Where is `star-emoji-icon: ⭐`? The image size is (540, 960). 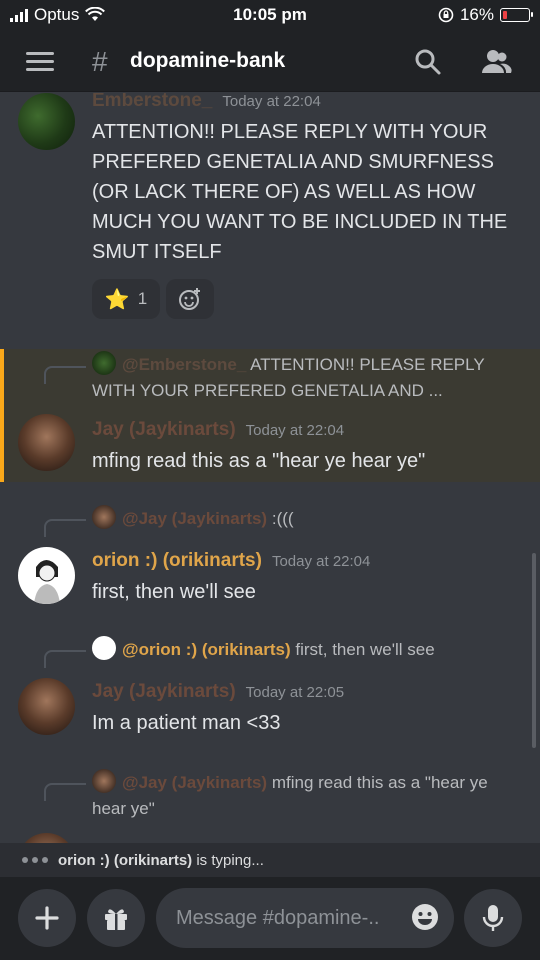 star-emoji-icon: ⭐ is located at coordinates (117, 299).